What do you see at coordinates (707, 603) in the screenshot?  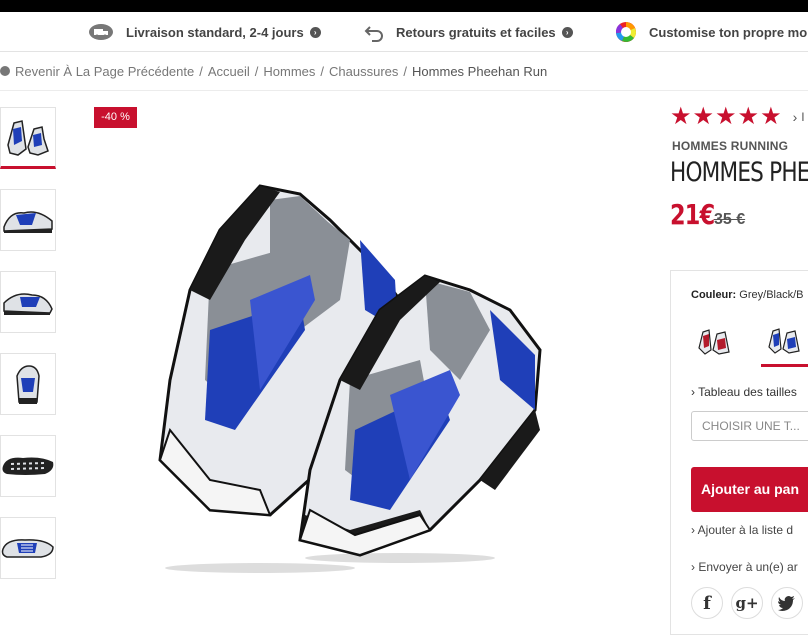 I see `facebook-icon: f` at bounding box center [707, 603].